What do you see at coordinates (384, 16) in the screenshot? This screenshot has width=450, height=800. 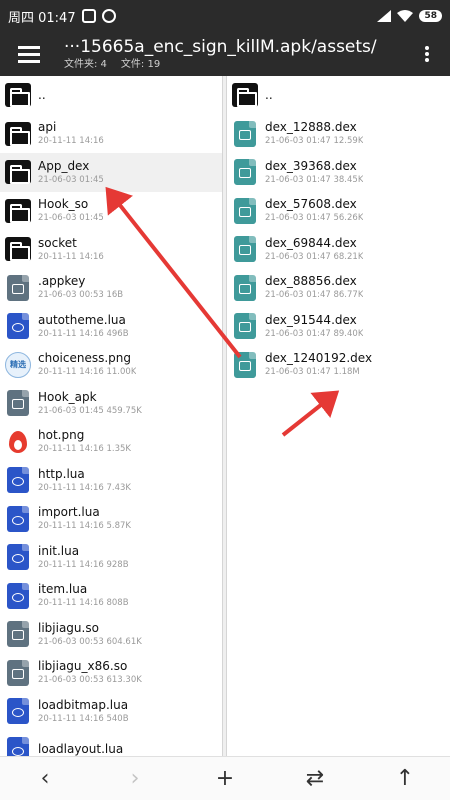 I see `signal-icon` at bounding box center [384, 16].